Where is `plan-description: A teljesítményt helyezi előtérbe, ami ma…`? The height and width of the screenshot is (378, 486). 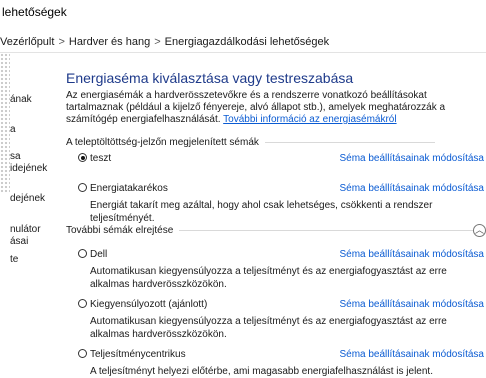 plan-description: A teljesítményt helyezi előtérbe, ami ma… is located at coordinates (261, 371).